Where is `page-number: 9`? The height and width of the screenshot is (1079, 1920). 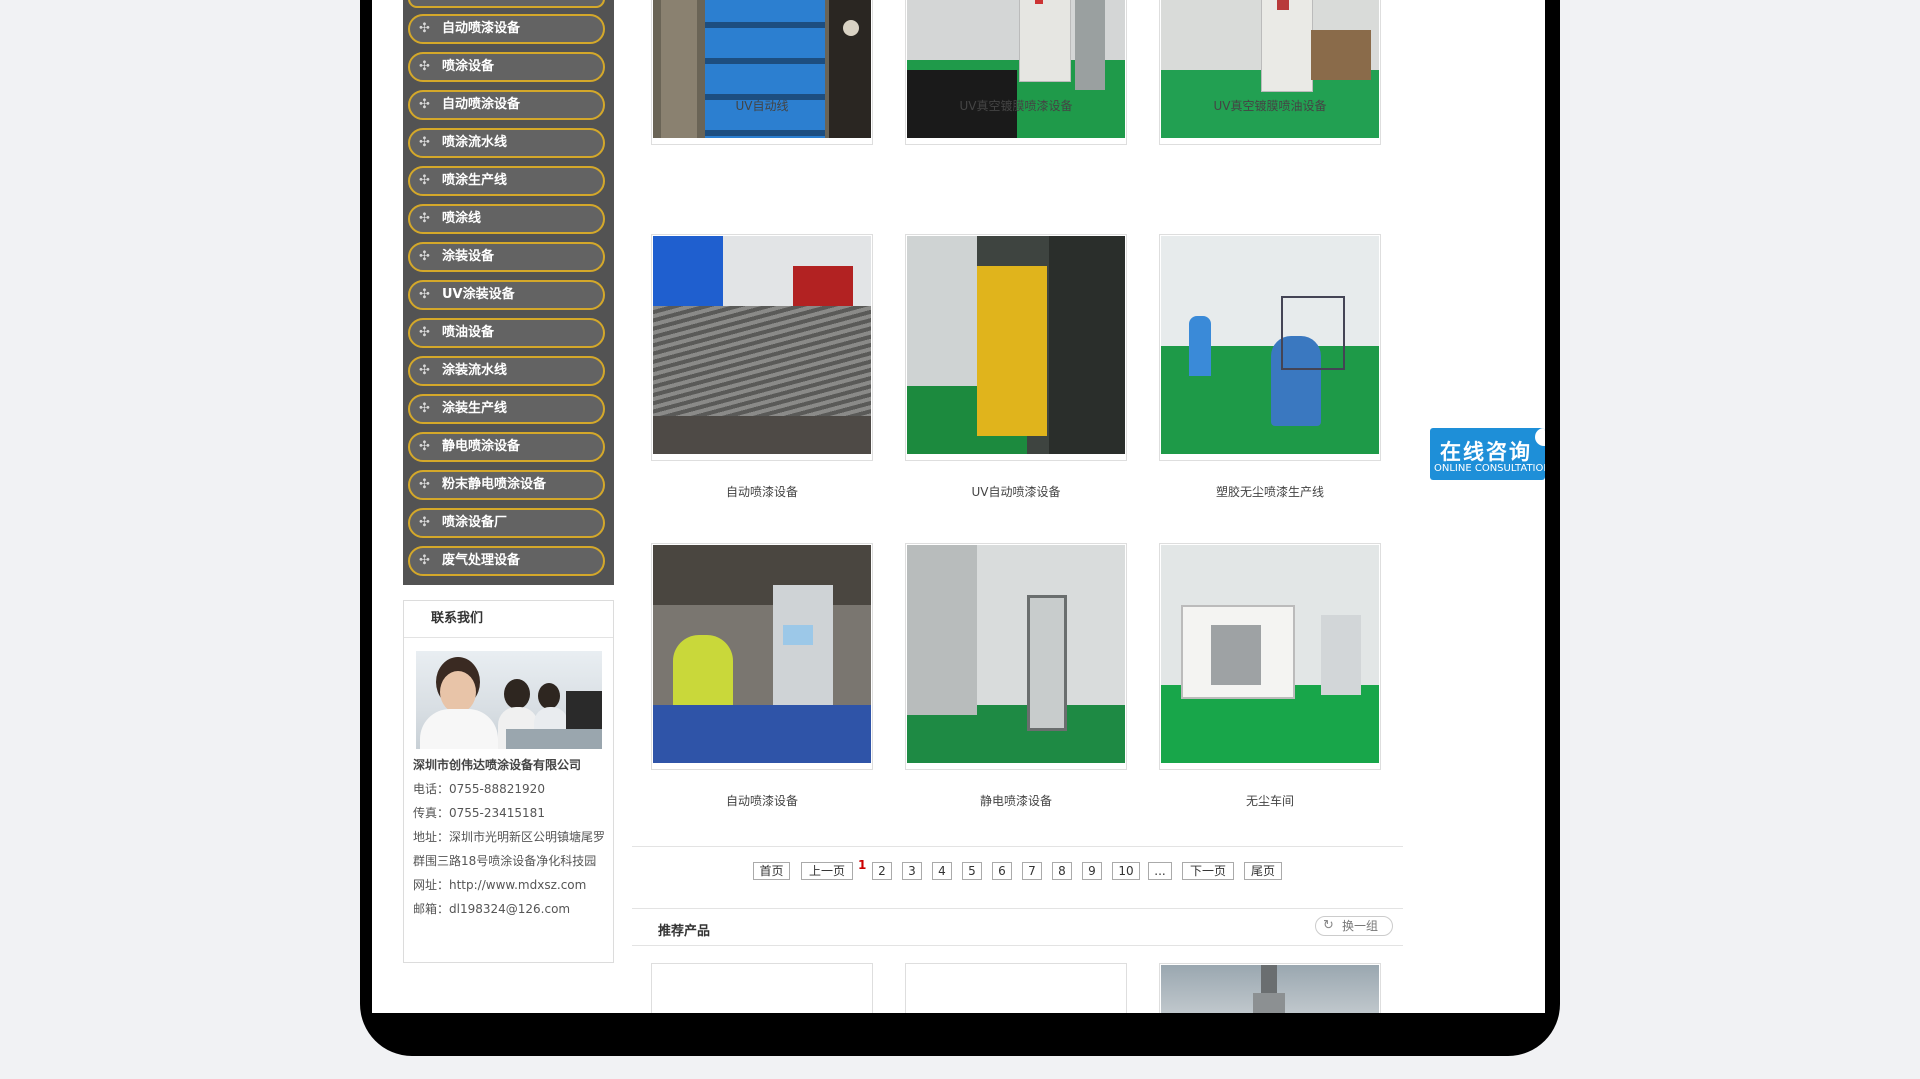 page-number: 9 is located at coordinates (1092, 871).